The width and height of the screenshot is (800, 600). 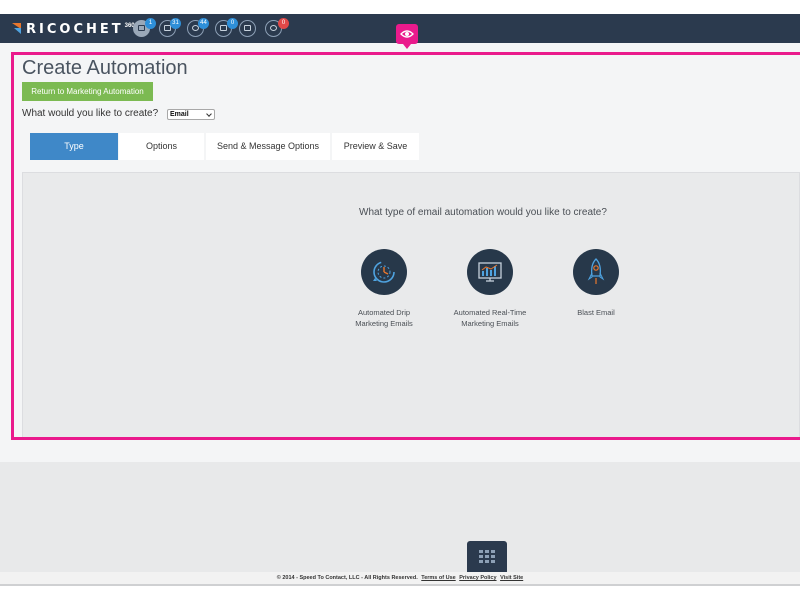 I want to click on dashboard-badge: 1, so click(x=150, y=23).